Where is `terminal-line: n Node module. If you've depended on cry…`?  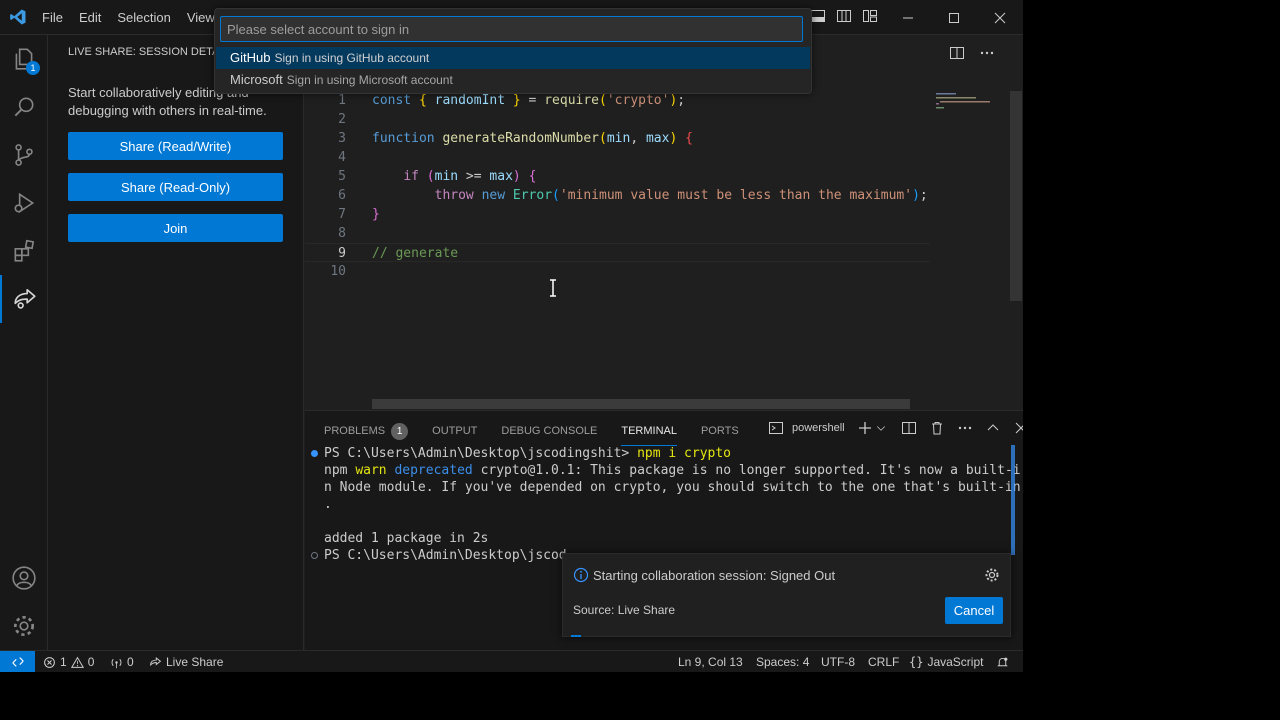
terminal-line: n Node module. If you've depended on cry… is located at coordinates (672, 487).